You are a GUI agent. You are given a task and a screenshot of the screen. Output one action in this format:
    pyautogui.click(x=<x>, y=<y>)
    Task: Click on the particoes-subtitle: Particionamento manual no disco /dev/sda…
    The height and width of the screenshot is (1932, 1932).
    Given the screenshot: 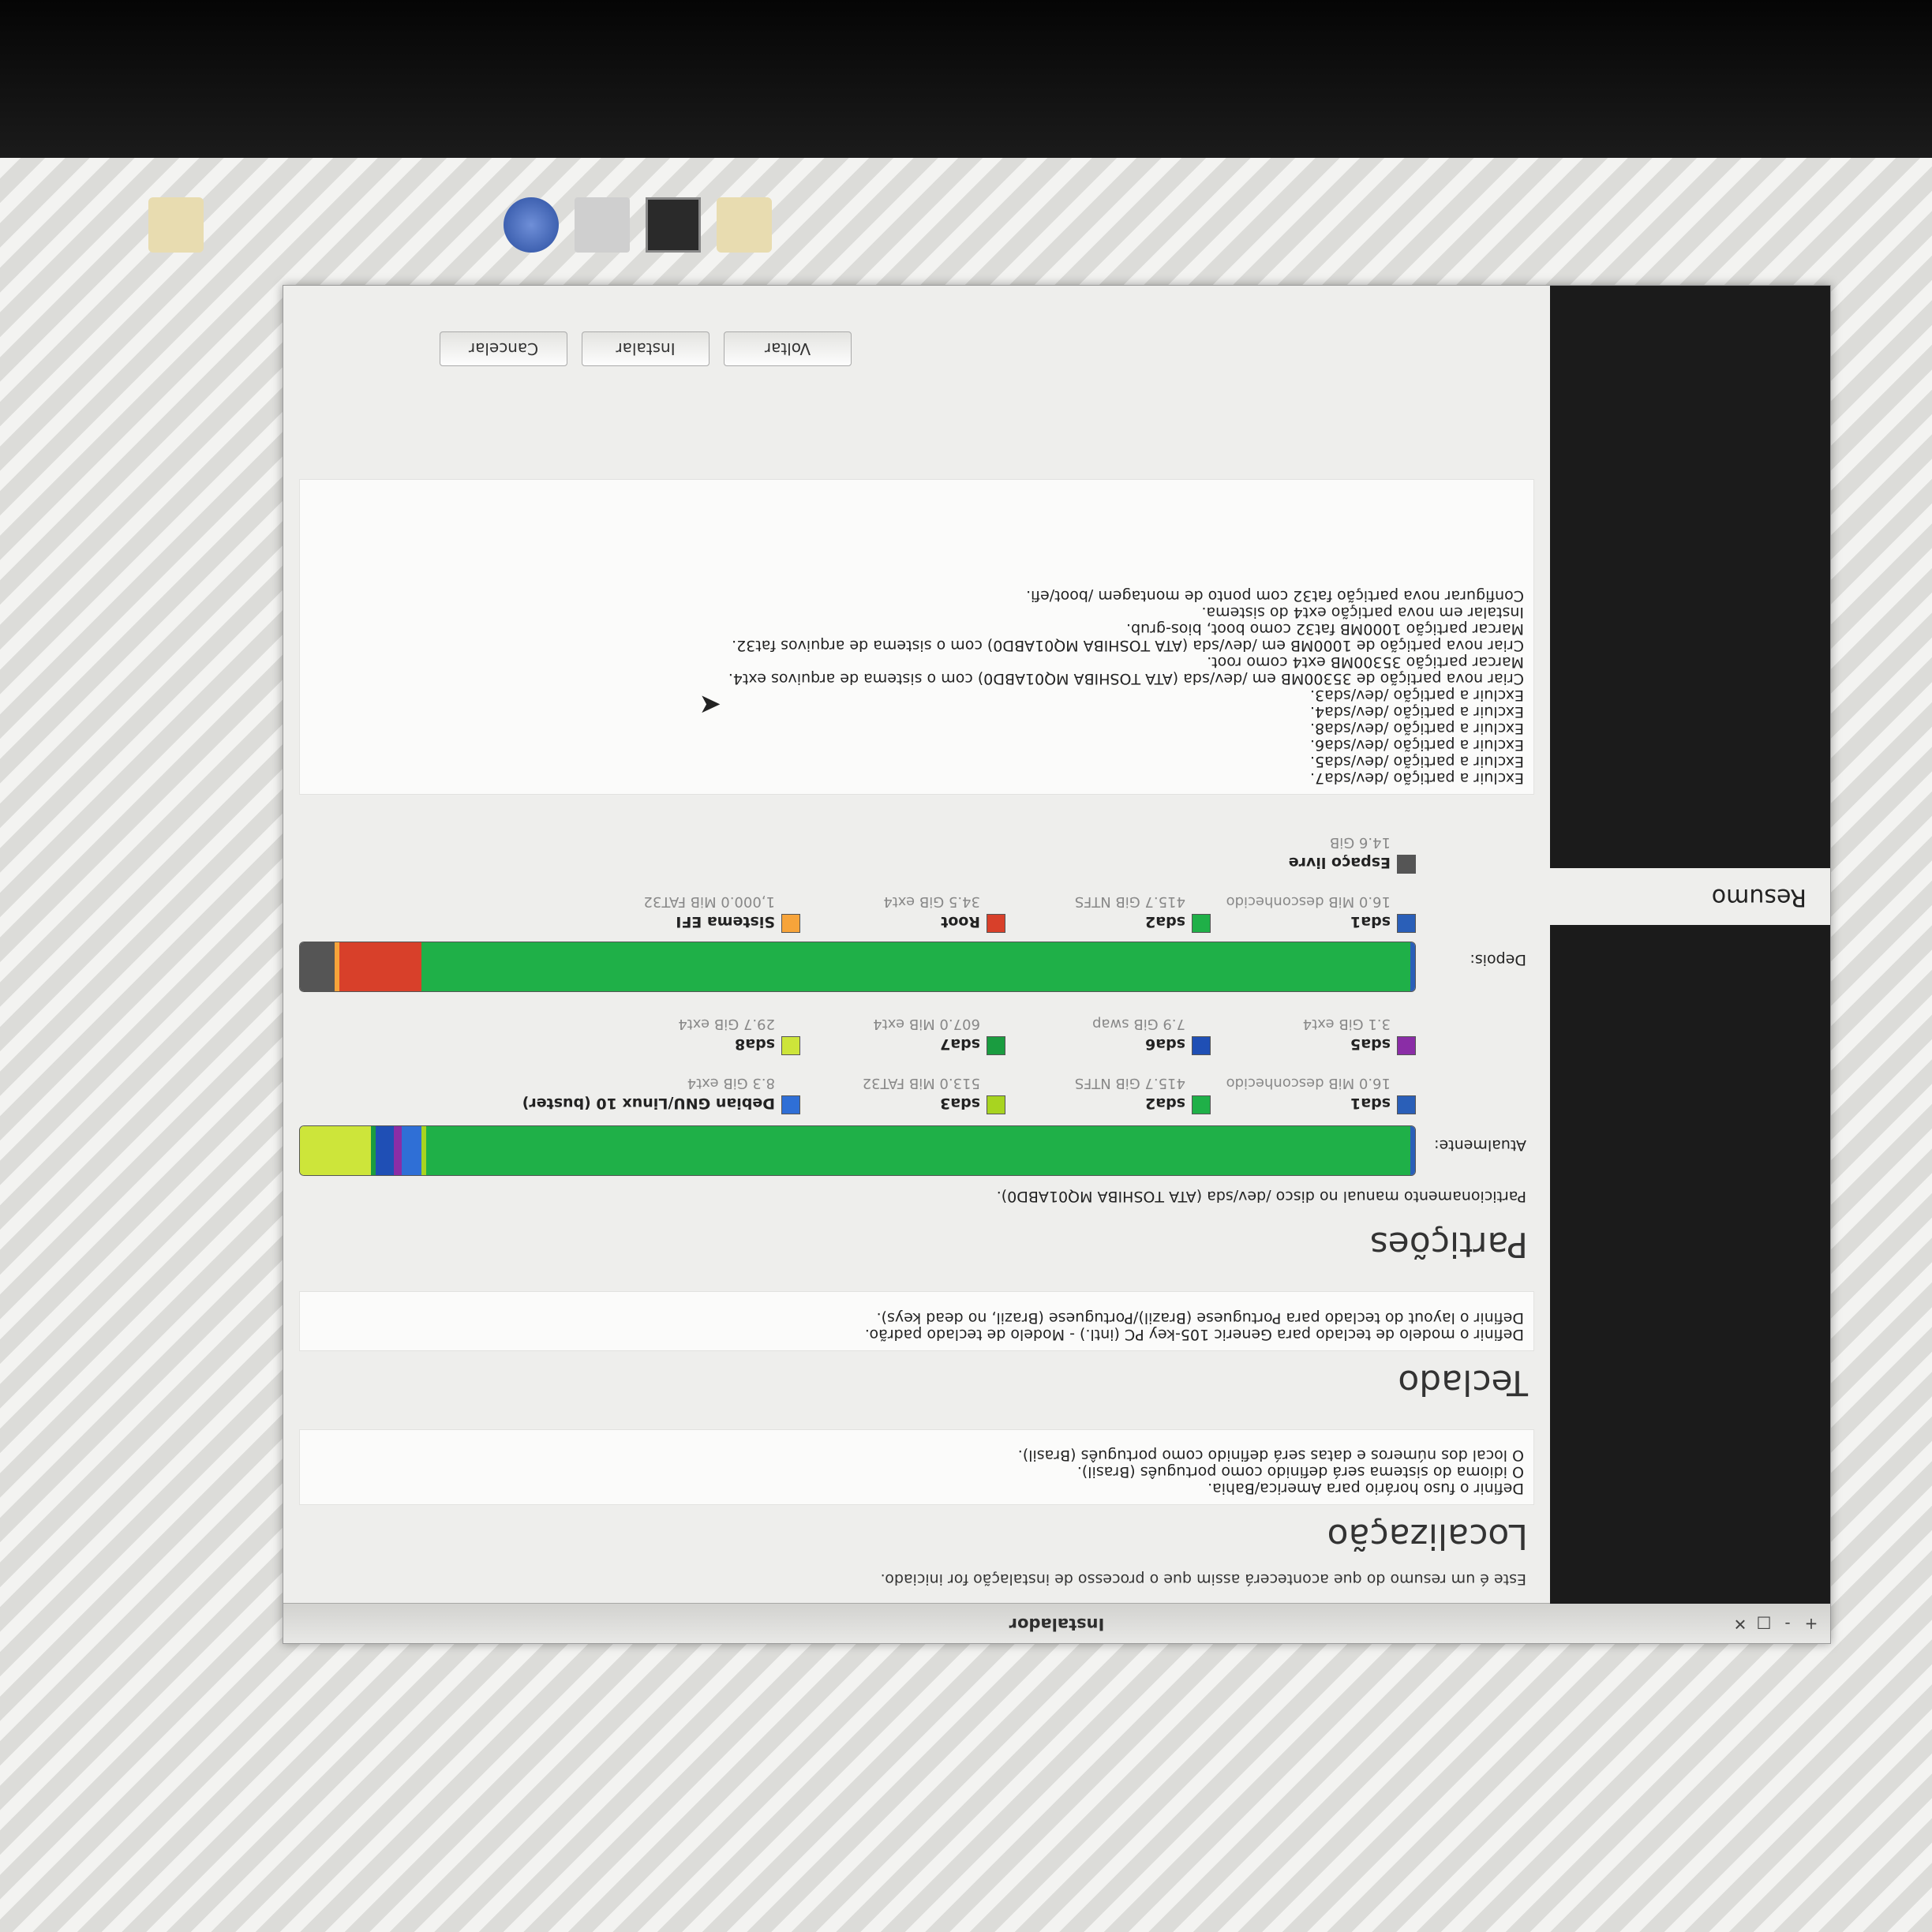 What is the action you would take?
    pyautogui.click(x=1261, y=1196)
    